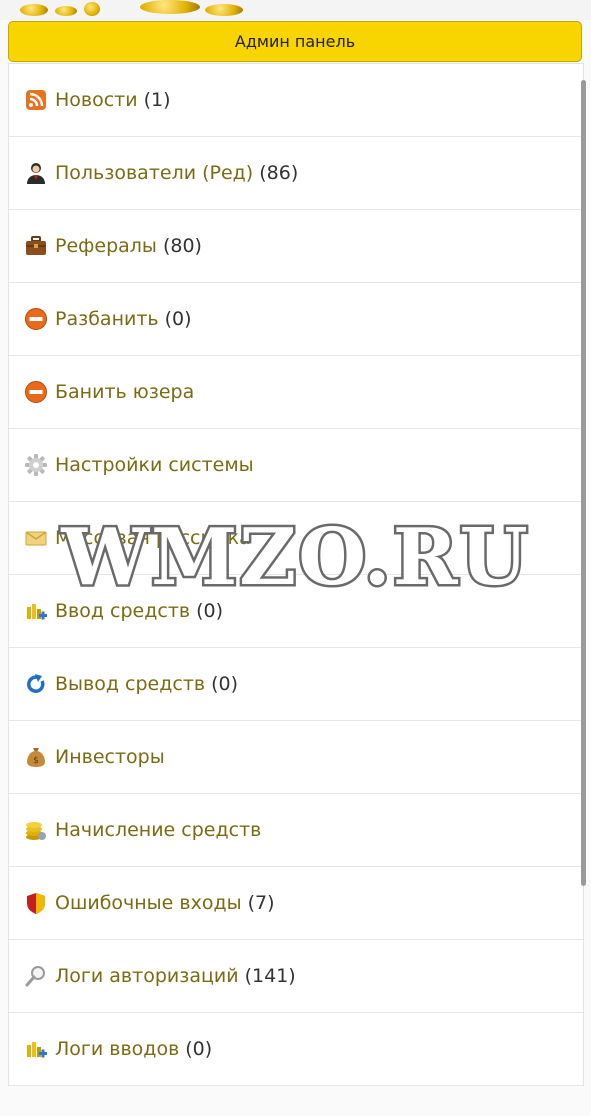  I want to click on envelope-icon, so click(36, 538).